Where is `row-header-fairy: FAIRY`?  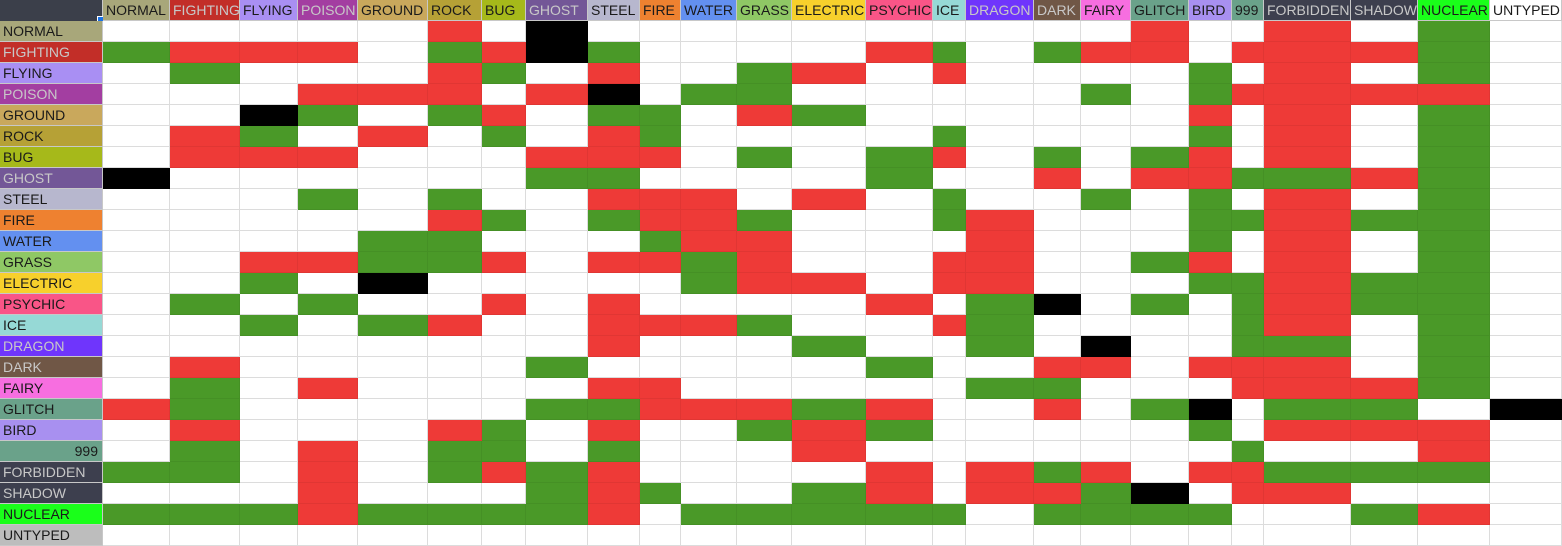 row-header-fairy: FAIRY is located at coordinates (51, 388).